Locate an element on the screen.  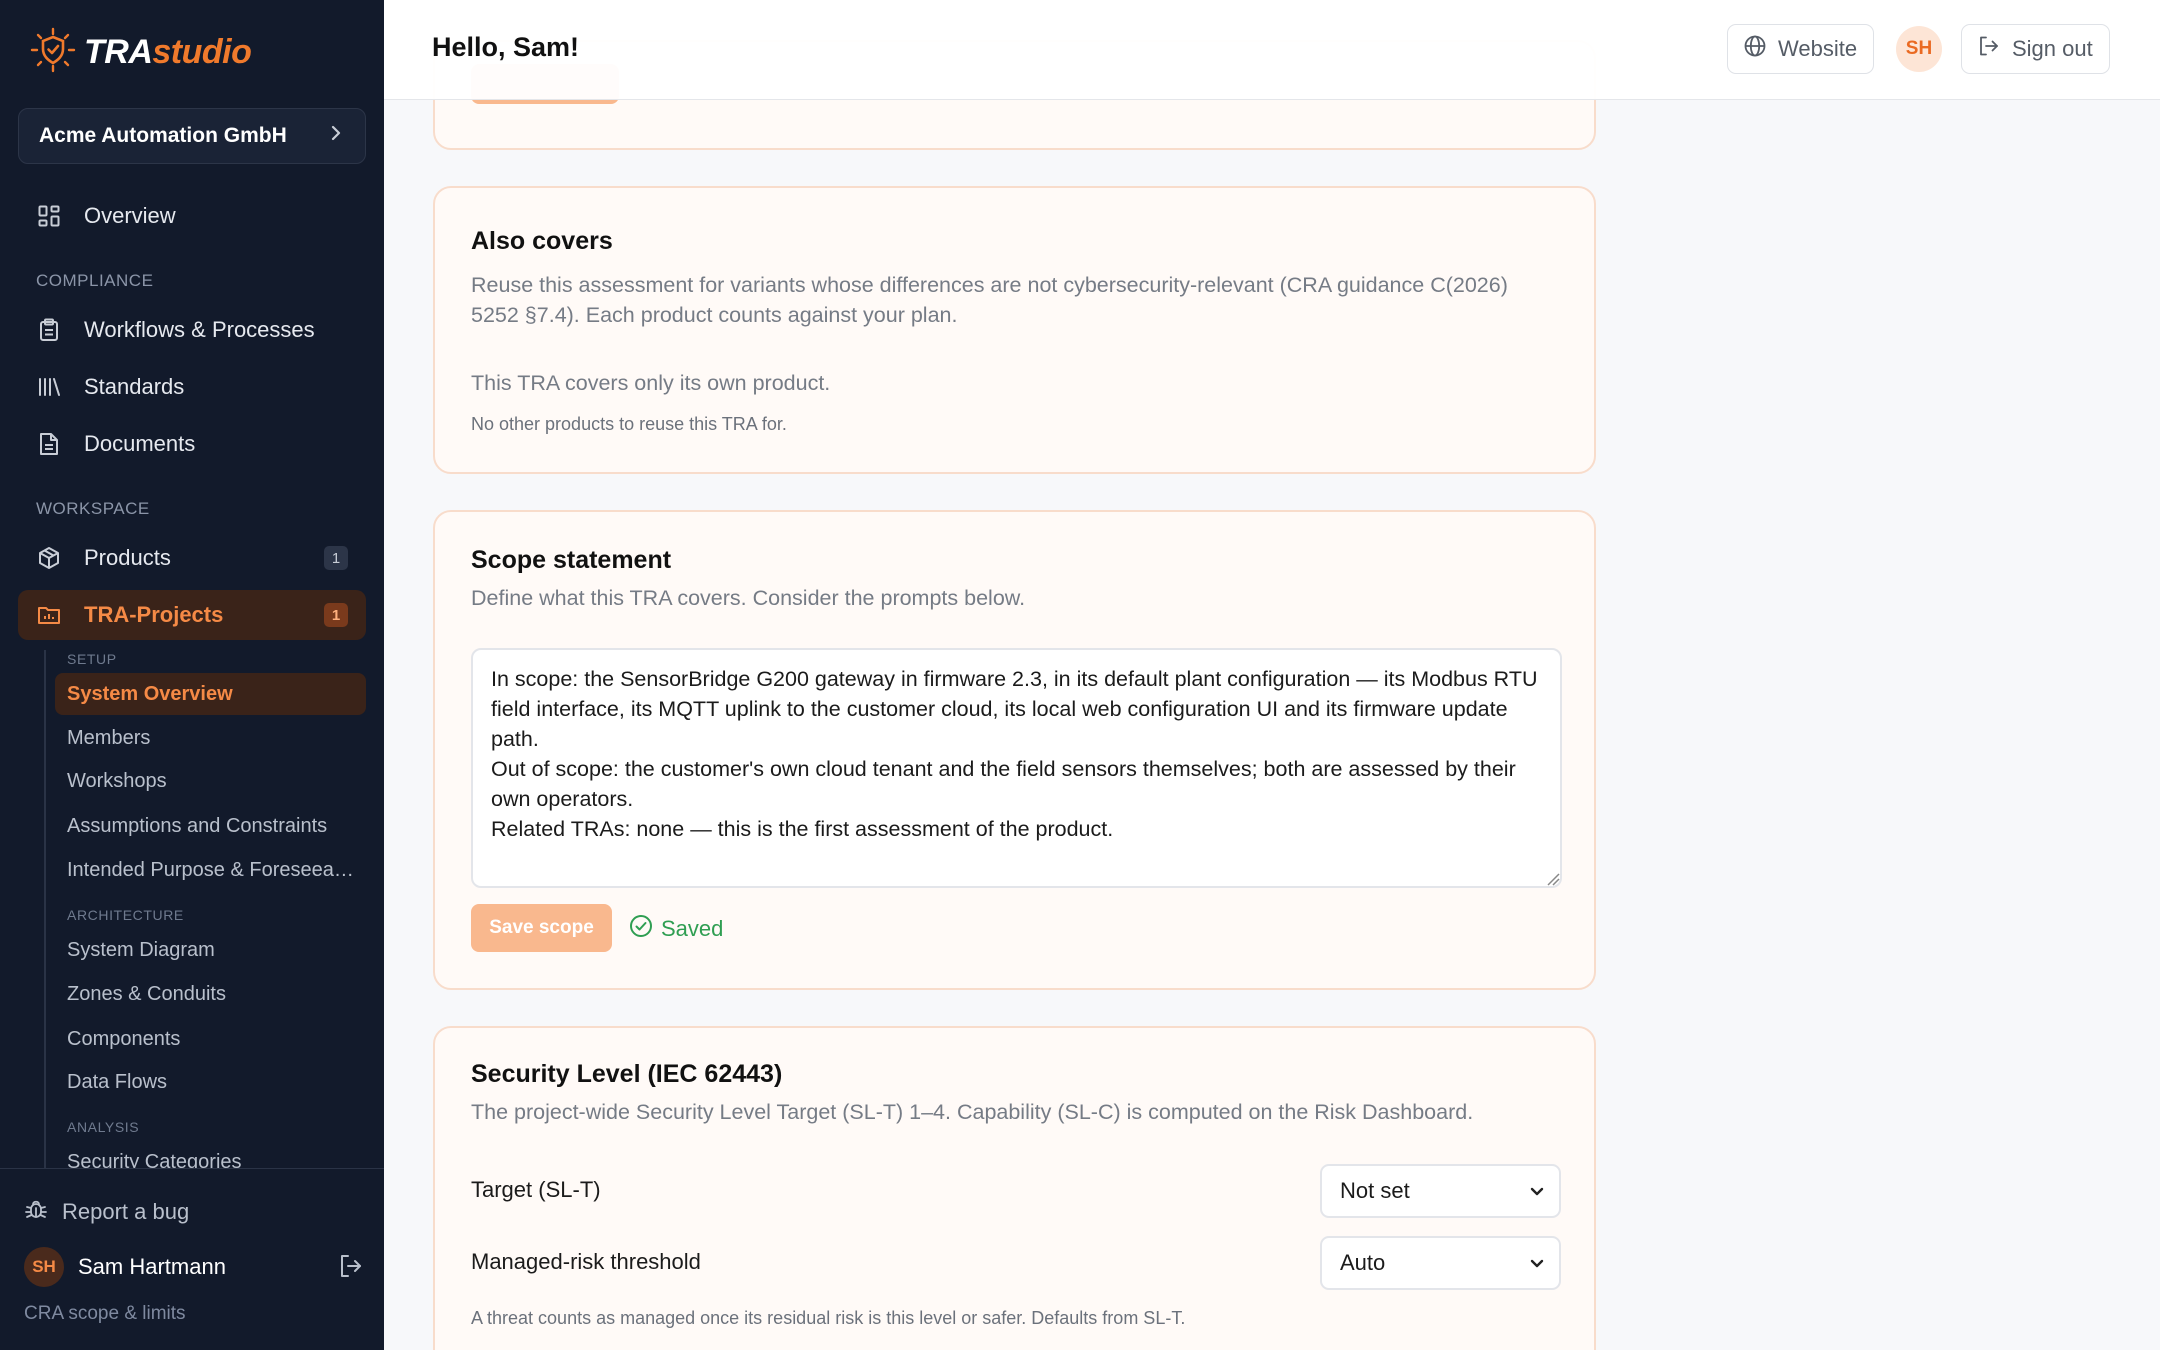
section-label-workspace: WORKSPACE is located at coordinates (93, 508).